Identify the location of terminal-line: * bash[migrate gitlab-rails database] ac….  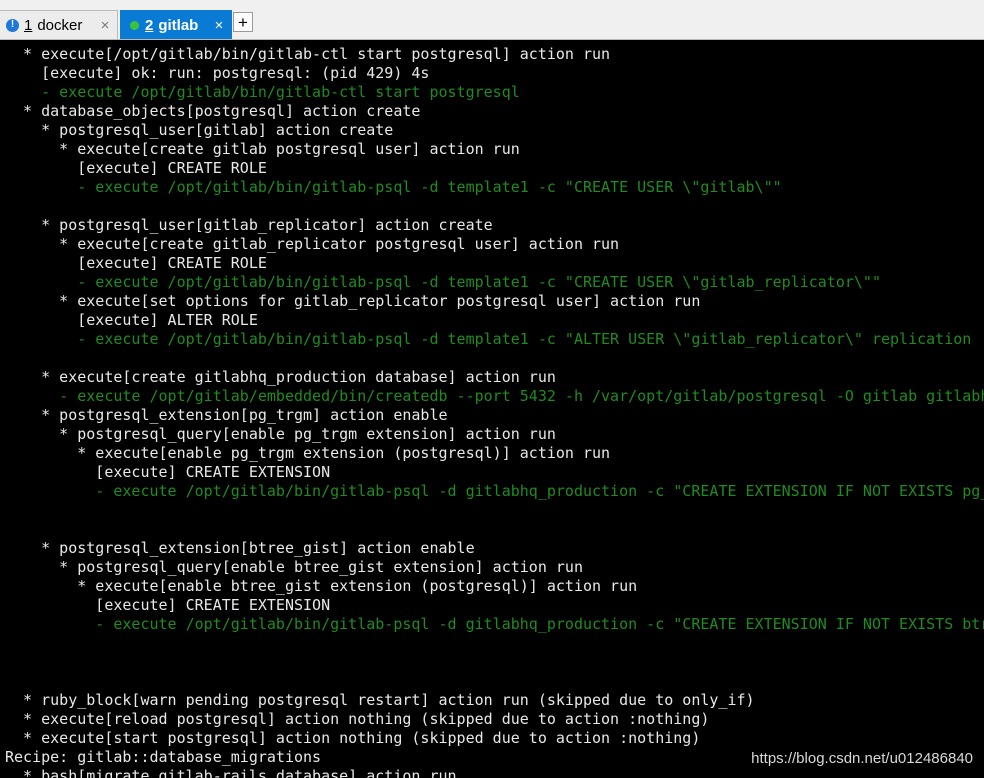
(231, 772).